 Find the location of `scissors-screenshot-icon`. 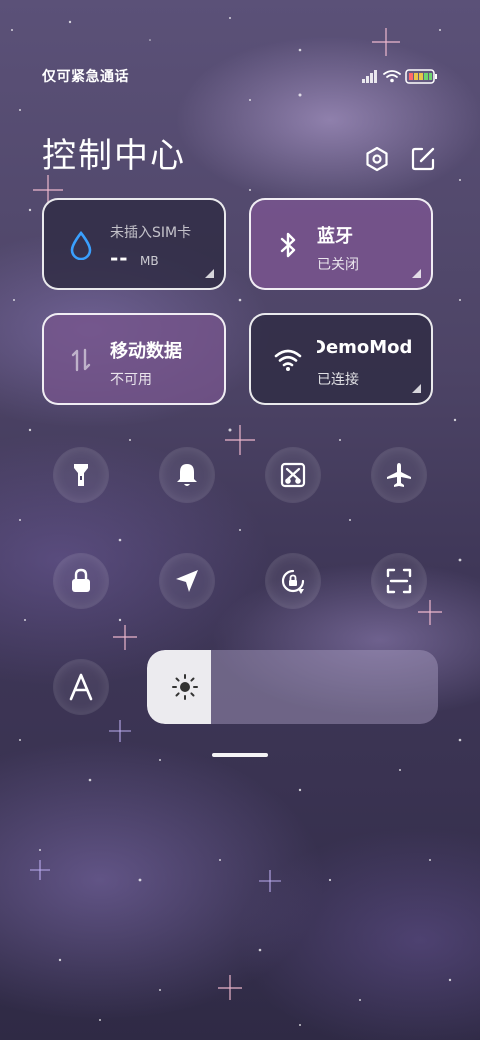

scissors-screenshot-icon is located at coordinates (293, 475).